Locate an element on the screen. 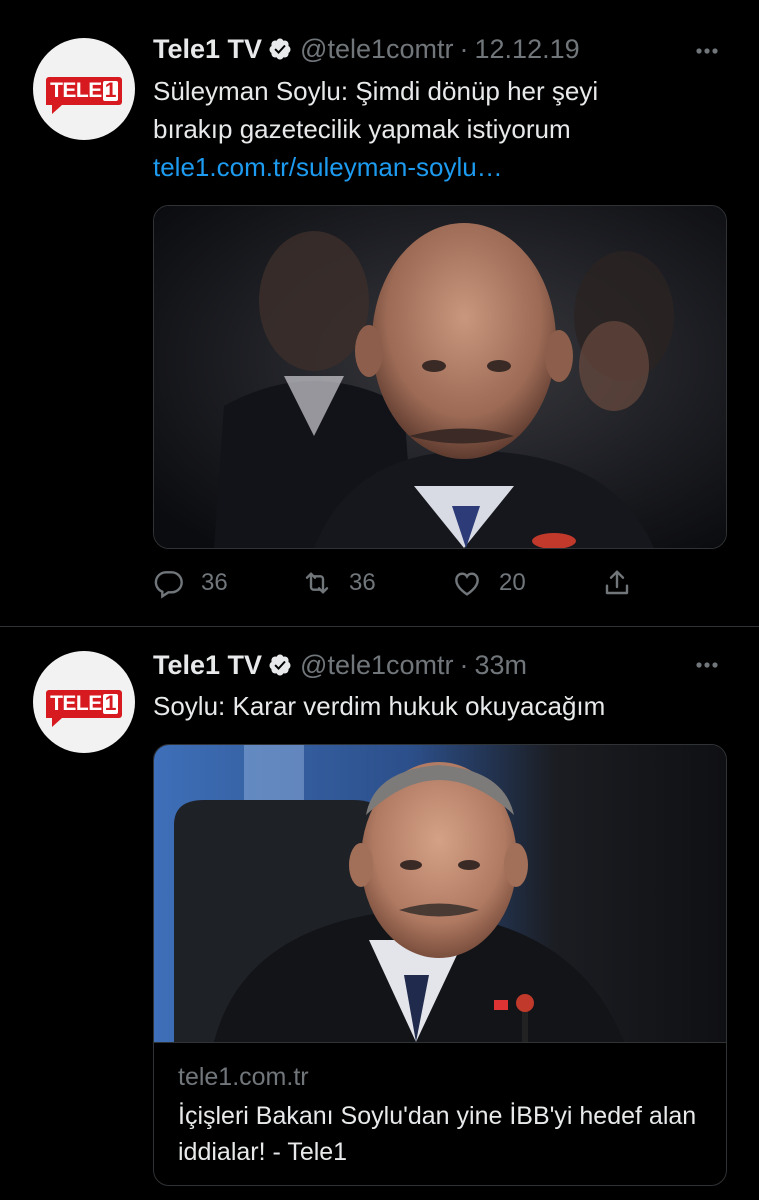  retweet-icon is located at coordinates (317, 583).